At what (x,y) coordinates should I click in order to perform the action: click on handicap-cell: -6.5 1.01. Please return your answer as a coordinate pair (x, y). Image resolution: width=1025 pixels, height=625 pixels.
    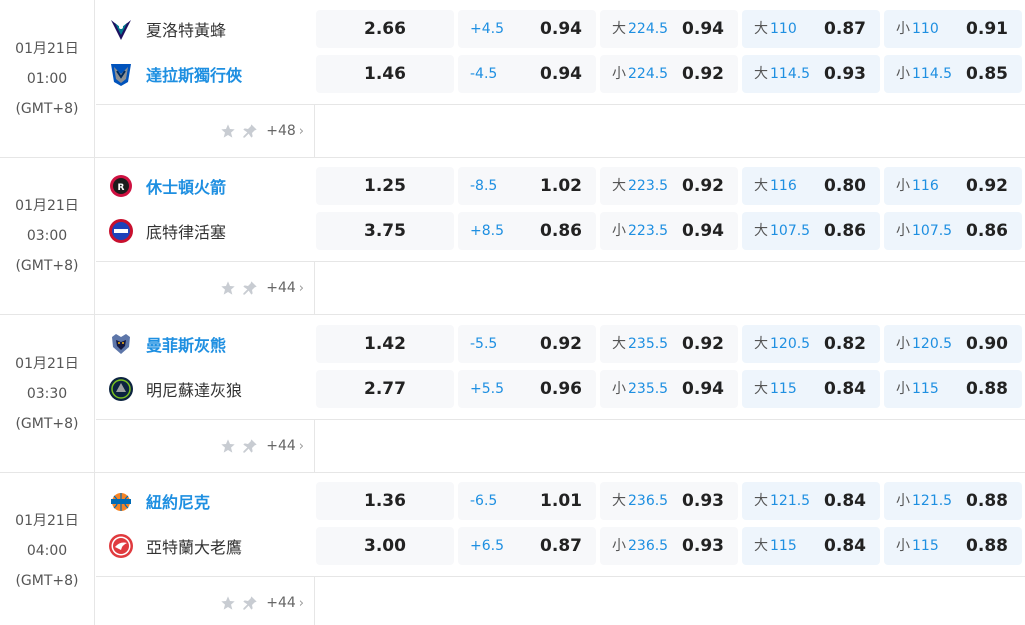
    Looking at the image, I should click on (527, 501).